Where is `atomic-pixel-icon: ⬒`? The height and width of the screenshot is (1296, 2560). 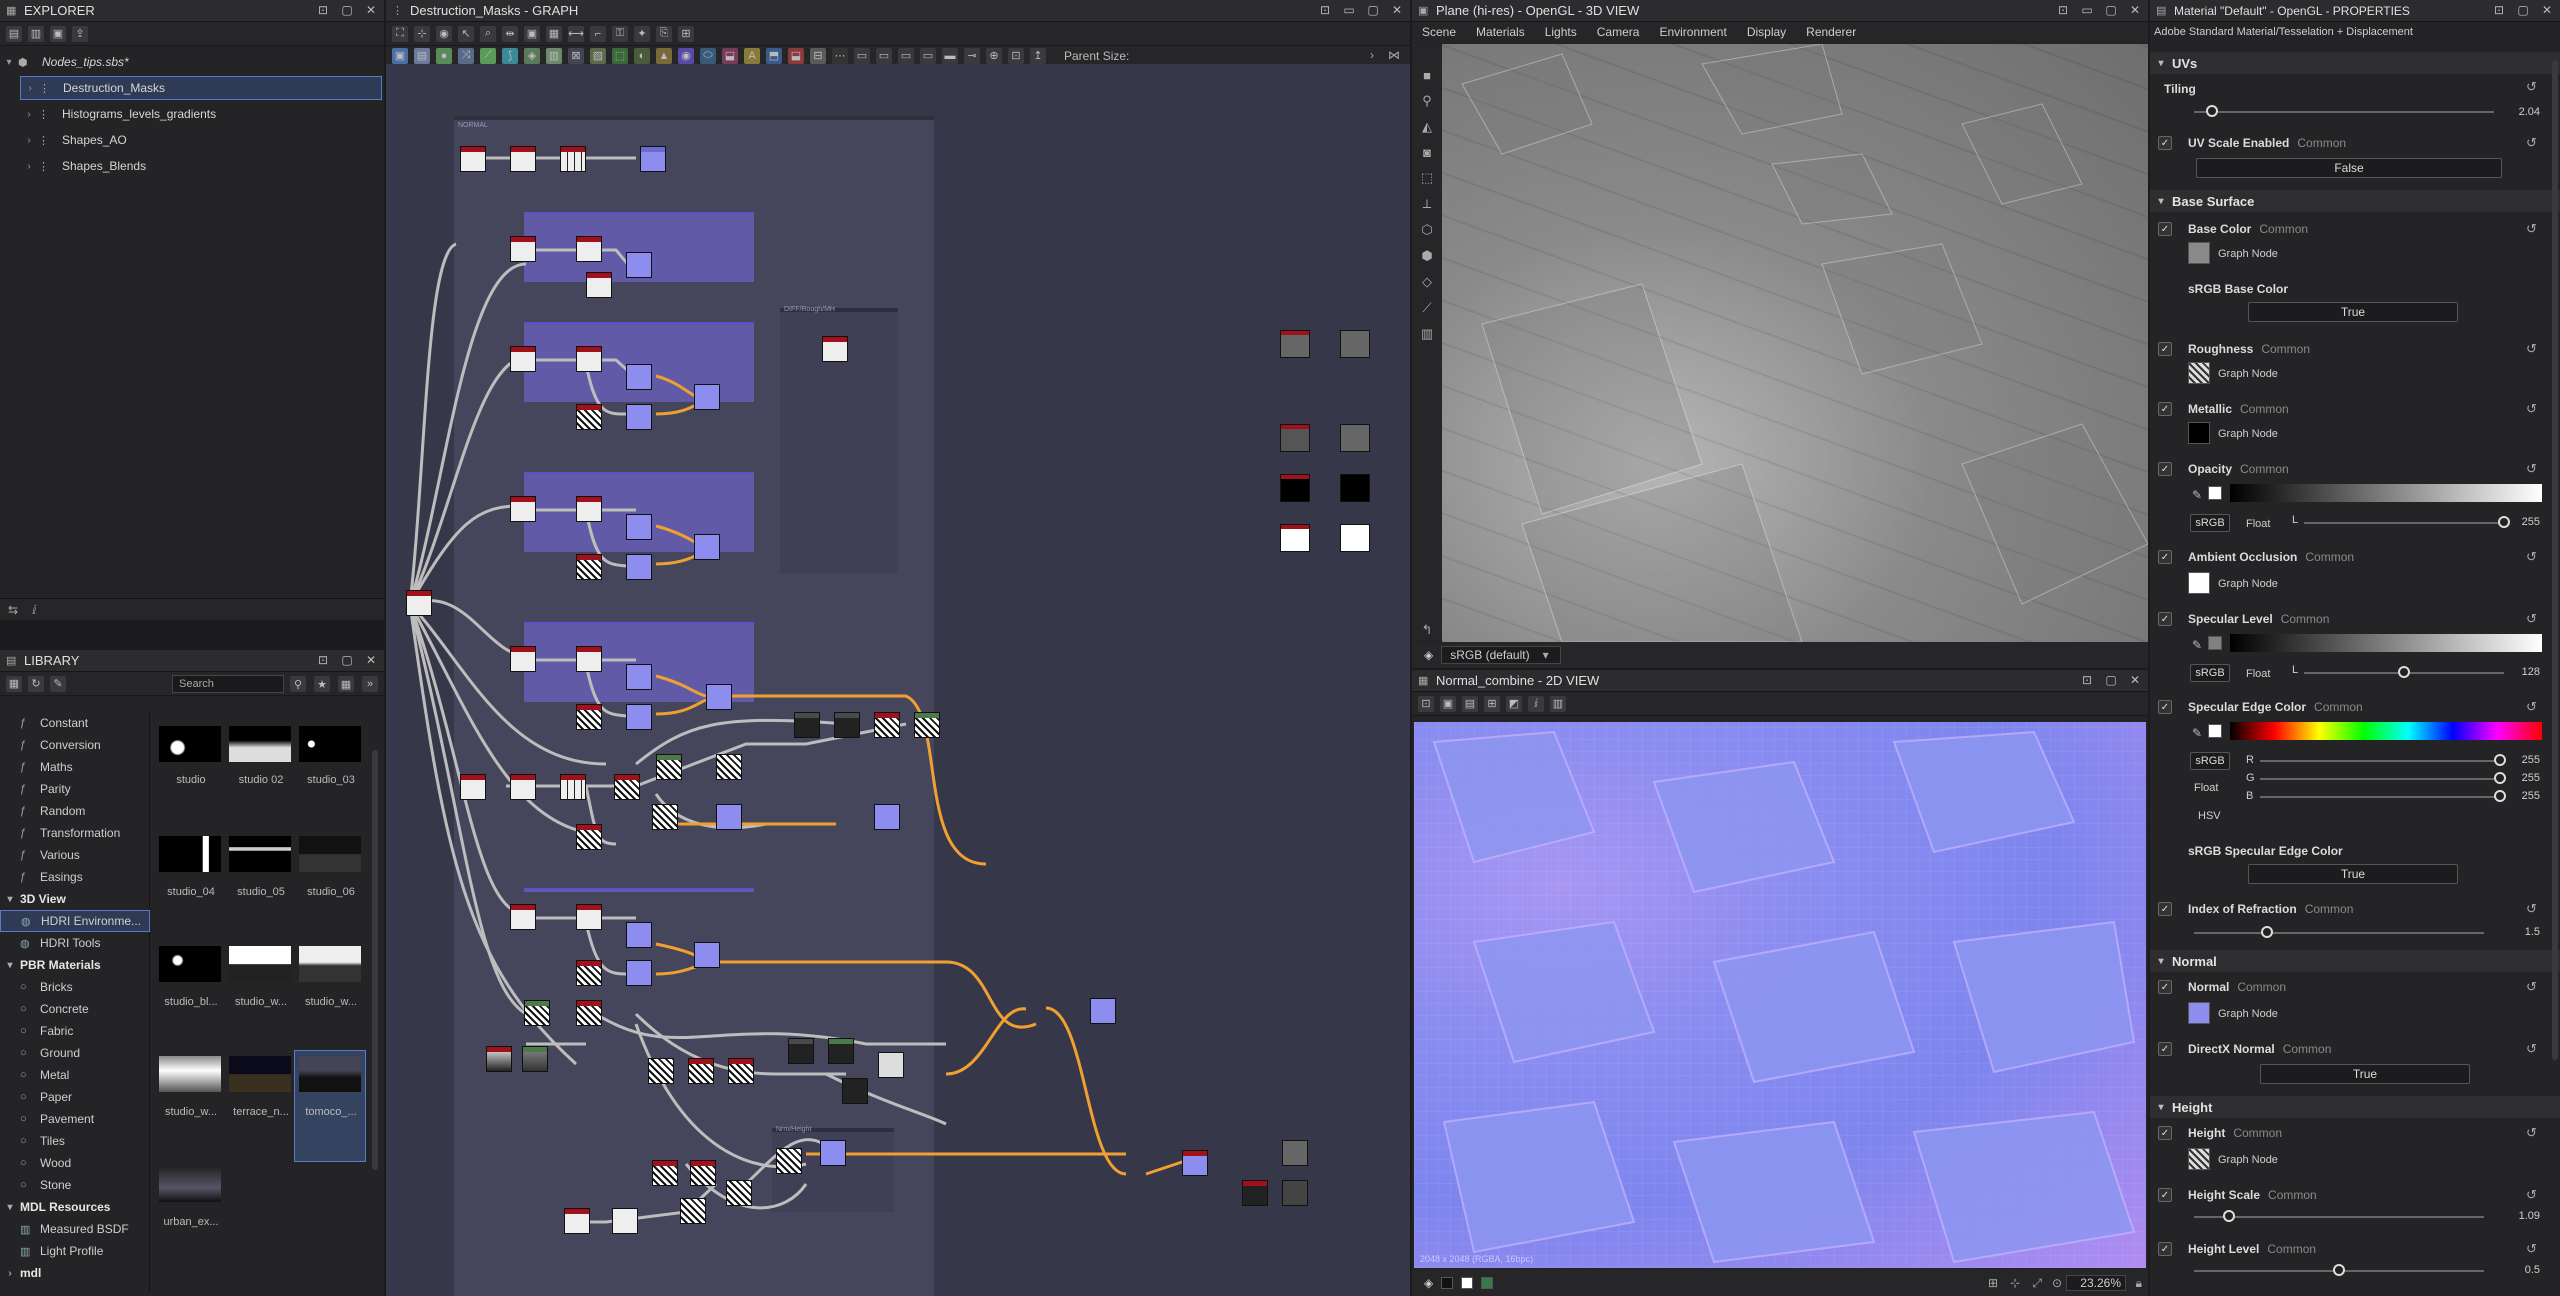 atomic-pixel-icon: ⬒ is located at coordinates (774, 55).